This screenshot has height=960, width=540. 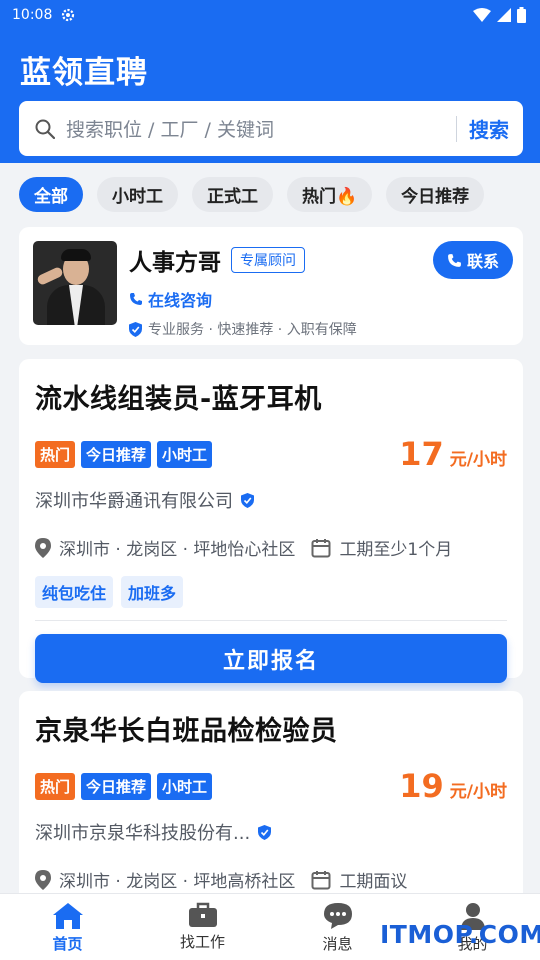 I want to click on job-company: 深圳市华爵通讯有限公司, so click(x=271, y=500).